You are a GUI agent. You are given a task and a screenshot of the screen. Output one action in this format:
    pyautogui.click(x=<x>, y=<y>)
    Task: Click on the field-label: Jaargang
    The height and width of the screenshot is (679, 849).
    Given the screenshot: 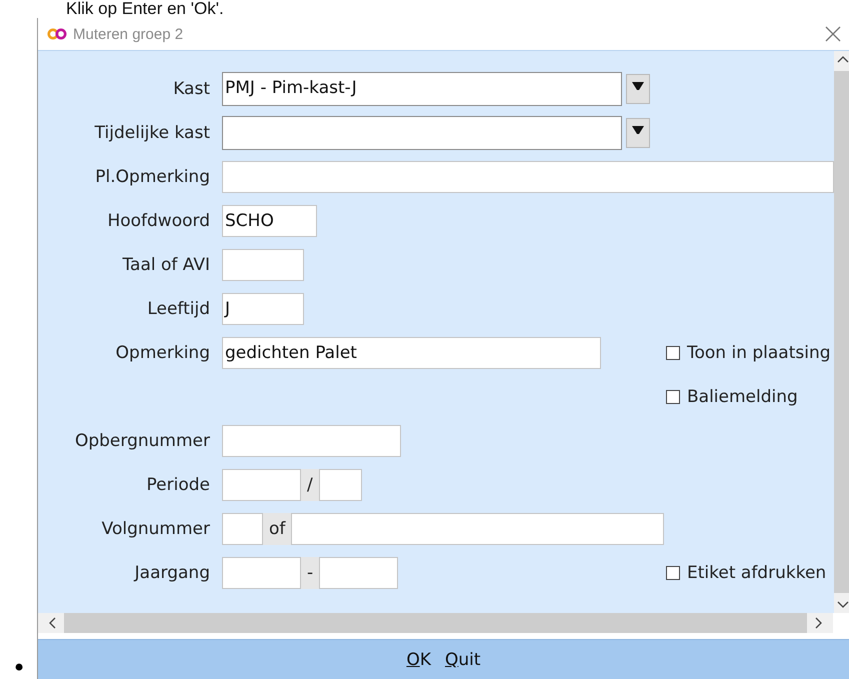 What is the action you would take?
    pyautogui.click(x=172, y=573)
    